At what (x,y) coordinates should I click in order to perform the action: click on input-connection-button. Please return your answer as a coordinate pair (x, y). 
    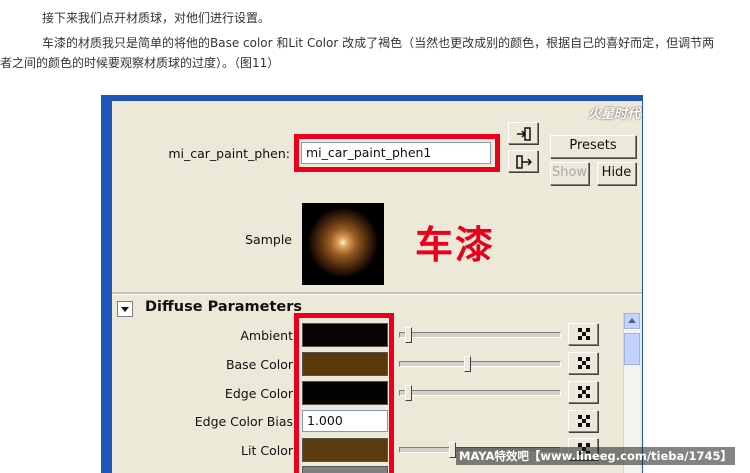
    Looking at the image, I should click on (523, 133).